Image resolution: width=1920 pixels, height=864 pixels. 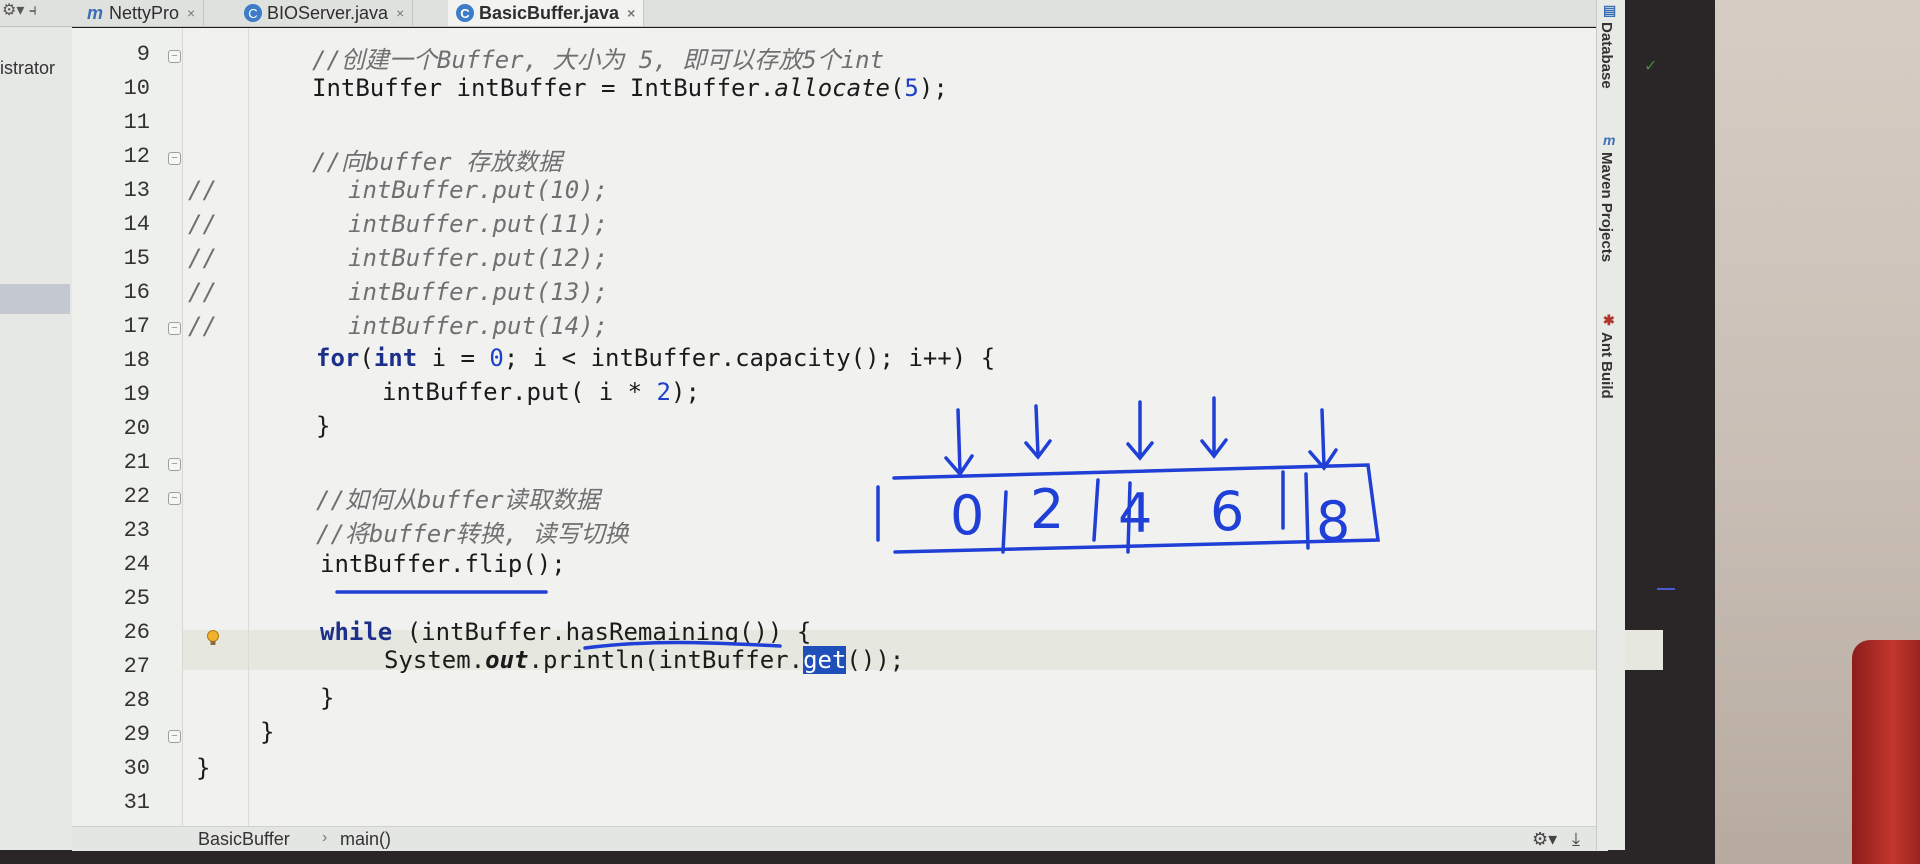 I want to click on buffer-value-2: 2, so click(x=1047, y=509).